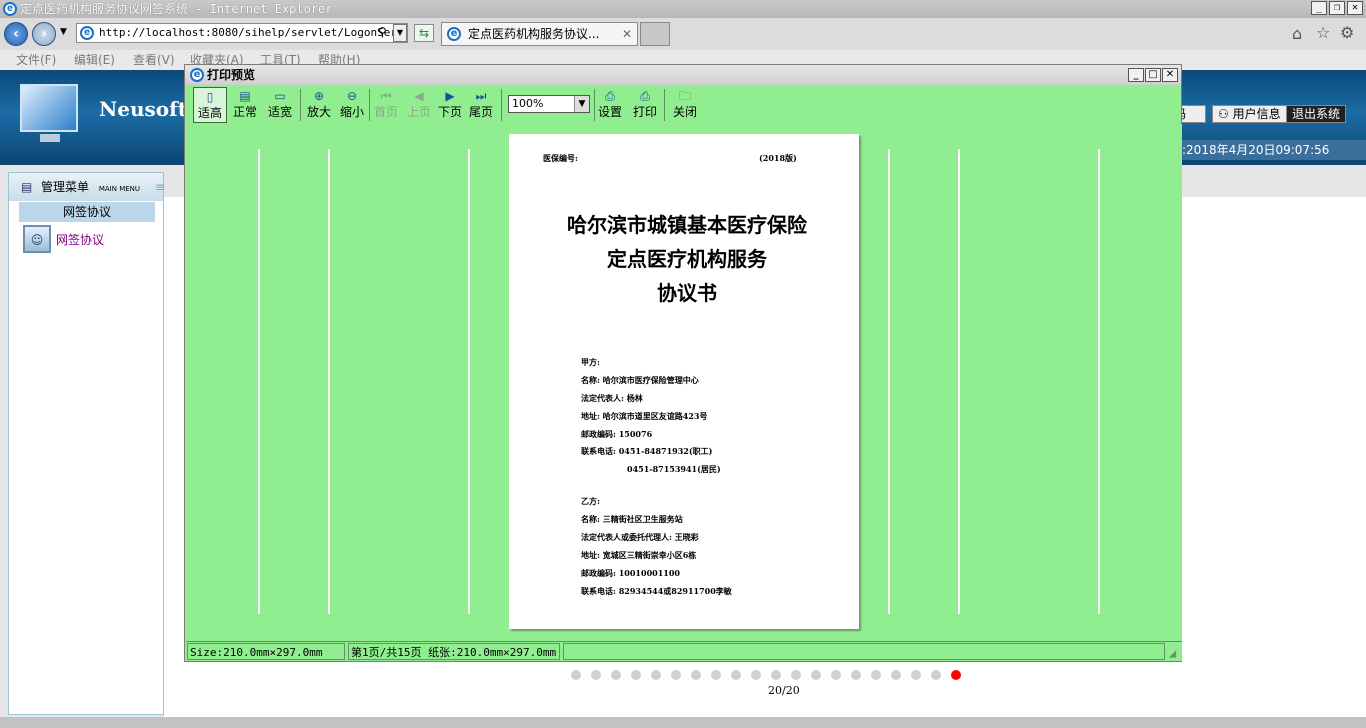  I want to click on zoom-out-button: ⊖ 缩小, so click(352, 105).